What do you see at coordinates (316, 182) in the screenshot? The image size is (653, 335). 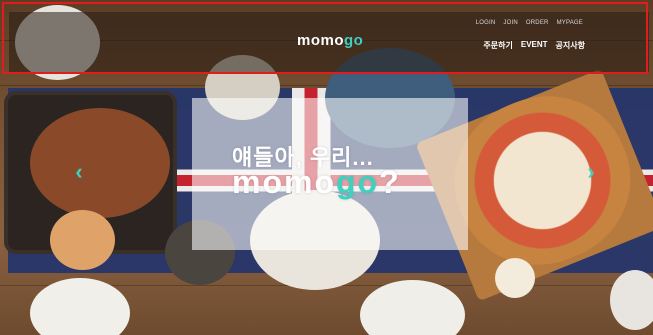 I see `hero-brand-question: momogo?` at bounding box center [316, 182].